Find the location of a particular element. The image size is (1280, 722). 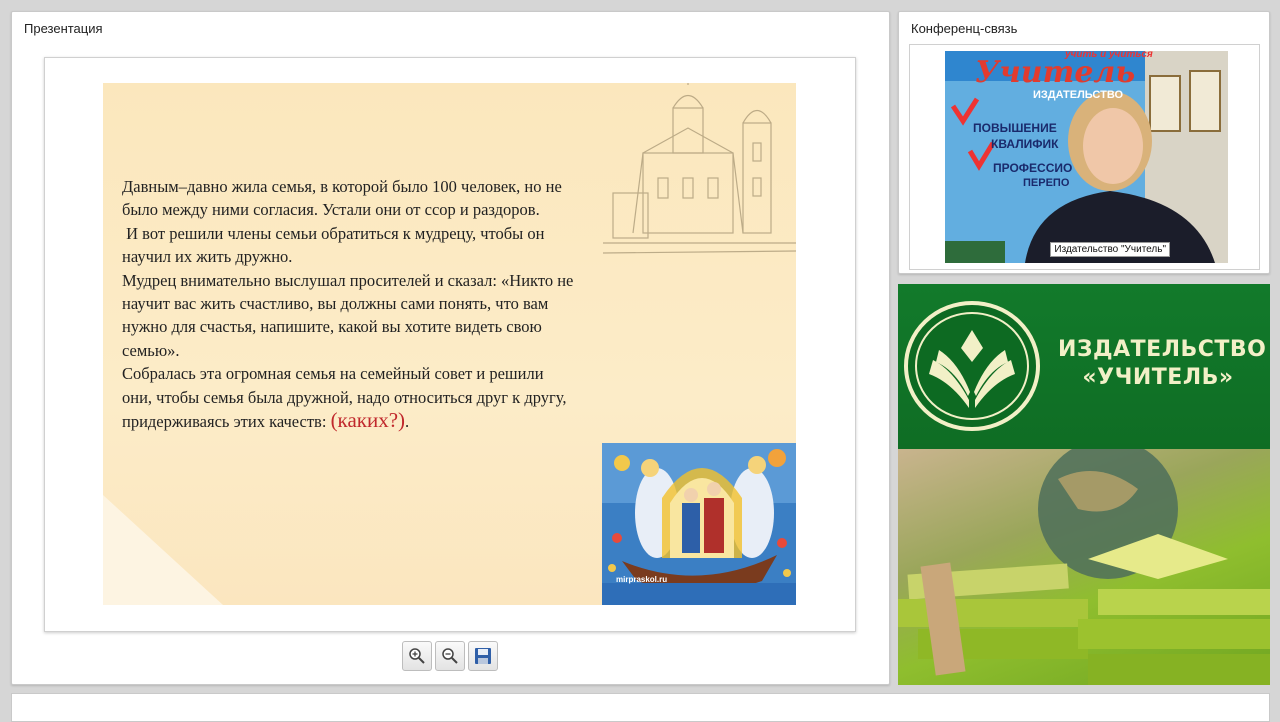

presentation-toolbar is located at coordinates (451, 656).